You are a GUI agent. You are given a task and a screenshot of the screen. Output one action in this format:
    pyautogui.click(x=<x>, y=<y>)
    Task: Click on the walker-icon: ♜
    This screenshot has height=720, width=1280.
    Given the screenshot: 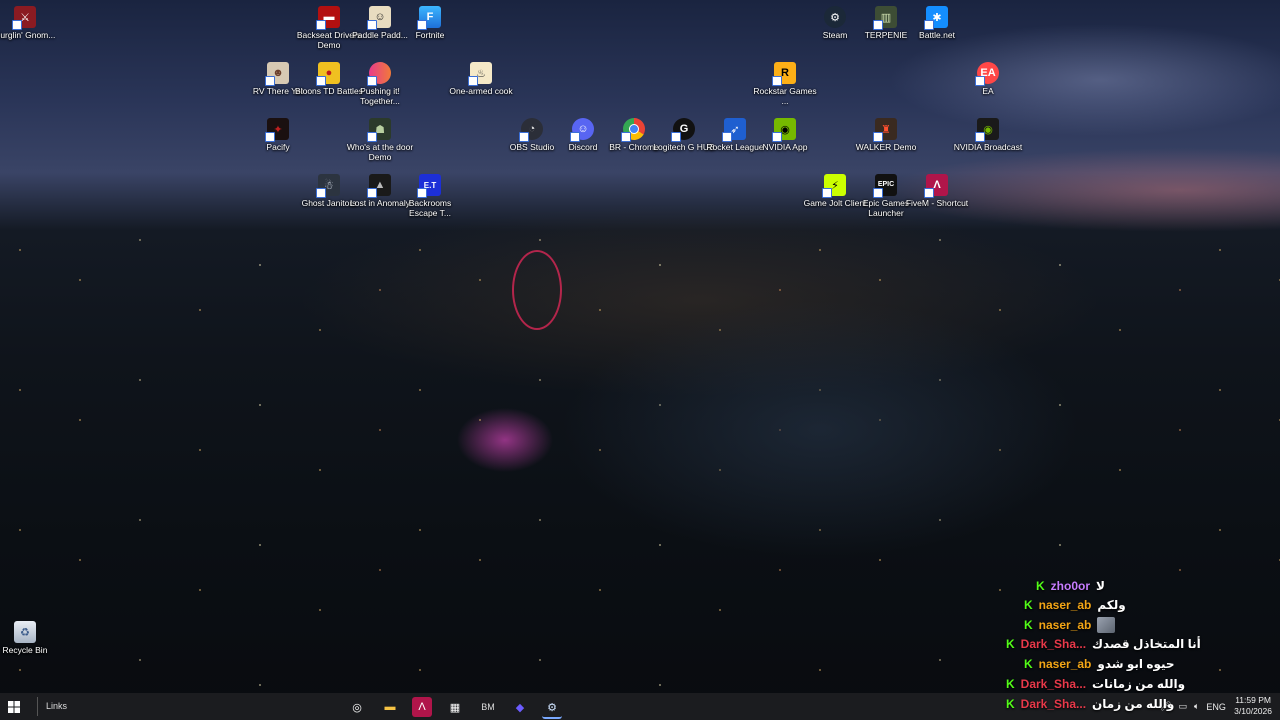 What is the action you would take?
    pyautogui.click(x=885, y=130)
    